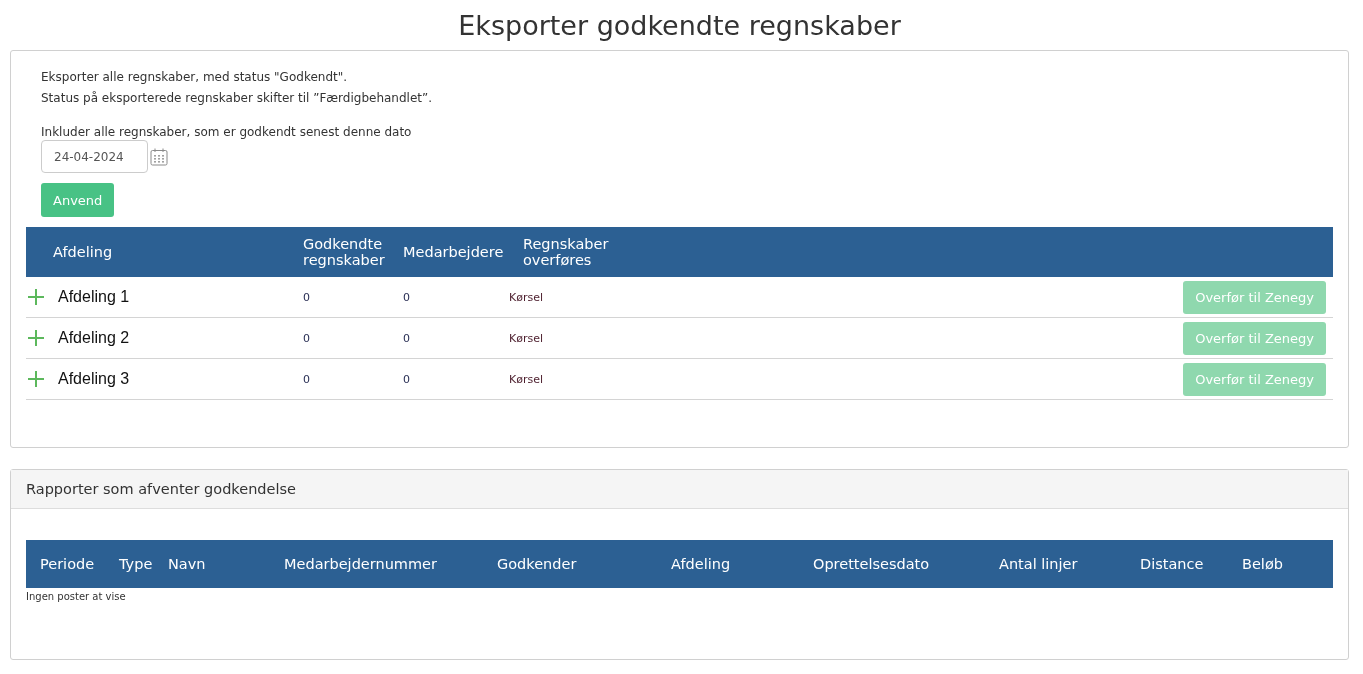 The height and width of the screenshot is (674, 1363). I want to click on intro-text: Eksporter alle regnskaber, med status "Godkendt"., so click(194, 77).